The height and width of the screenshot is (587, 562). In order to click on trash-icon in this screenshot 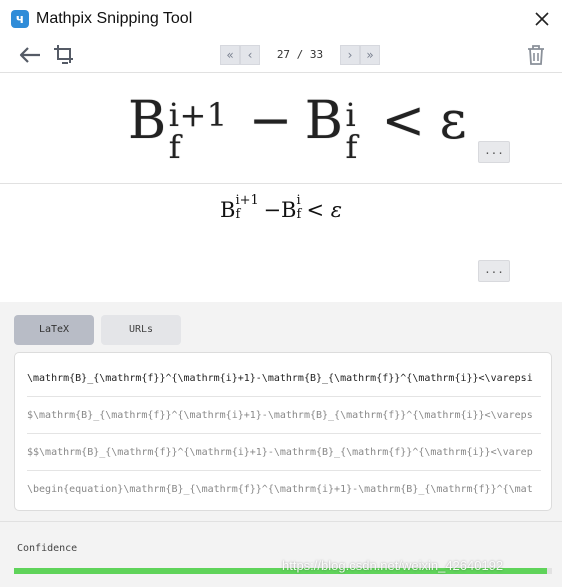, I will do `click(536, 55)`.